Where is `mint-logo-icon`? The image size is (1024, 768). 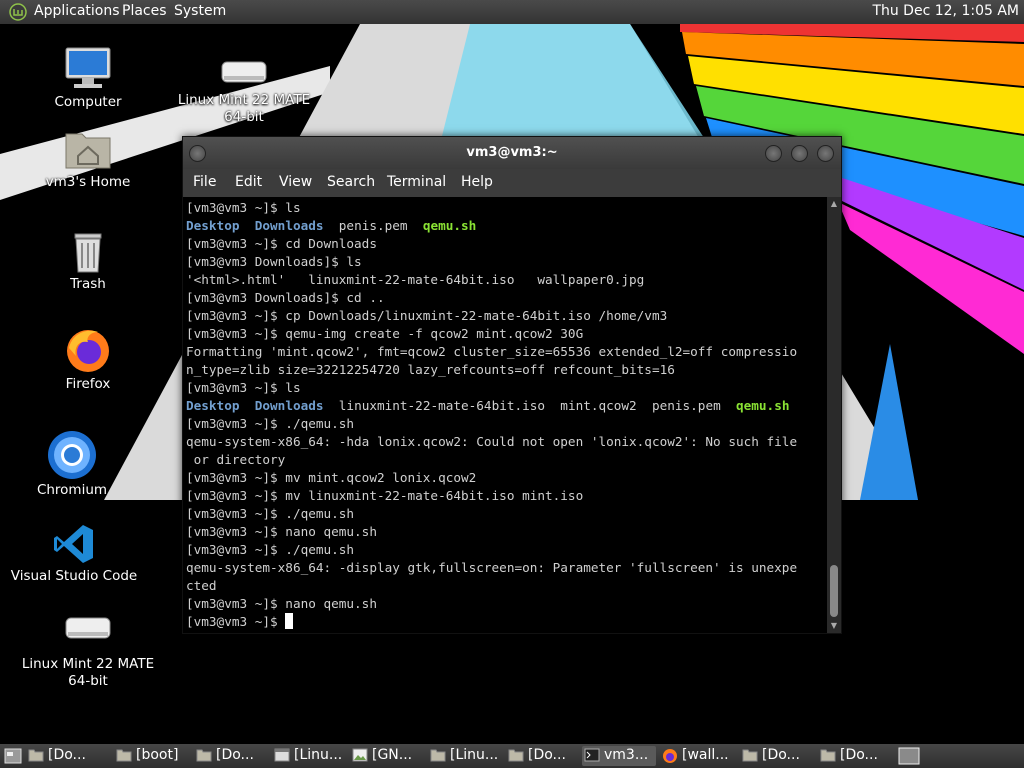
mint-logo-icon is located at coordinates (18, 12).